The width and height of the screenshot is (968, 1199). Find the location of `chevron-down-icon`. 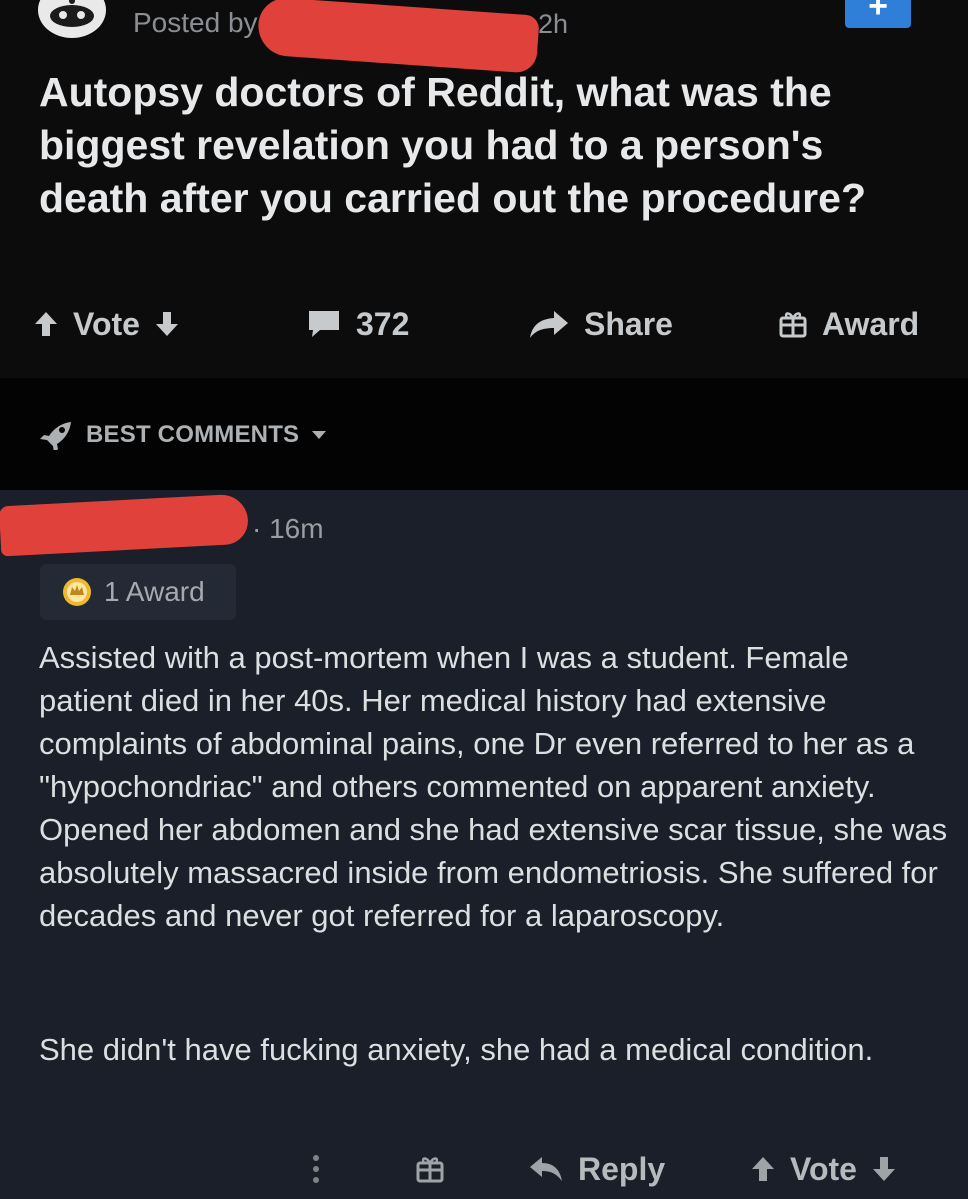

chevron-down-icon is located at coordinates (319, 435).